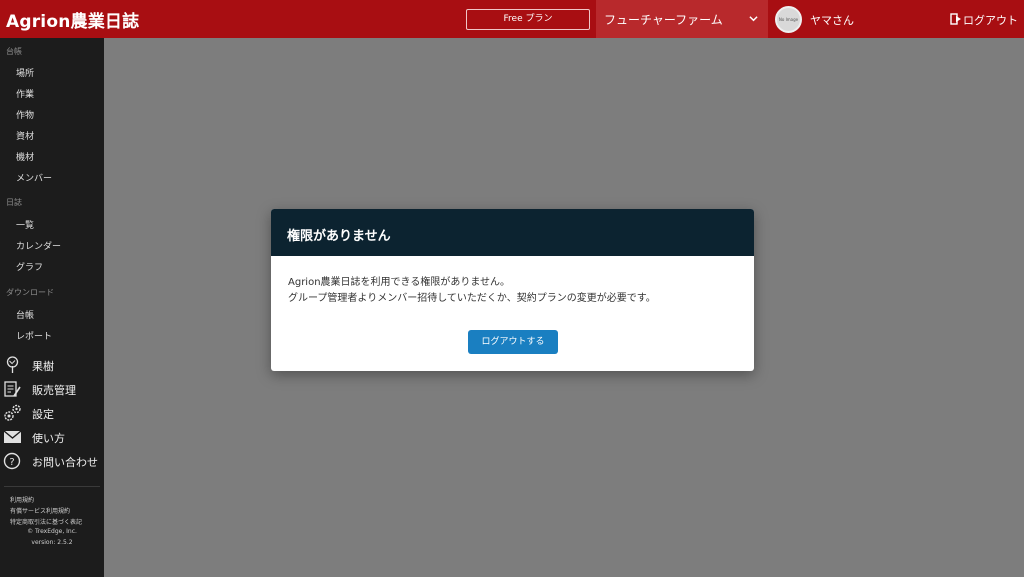  I want to click on avatar-placeholder-text: No Image, so click(788, 19).